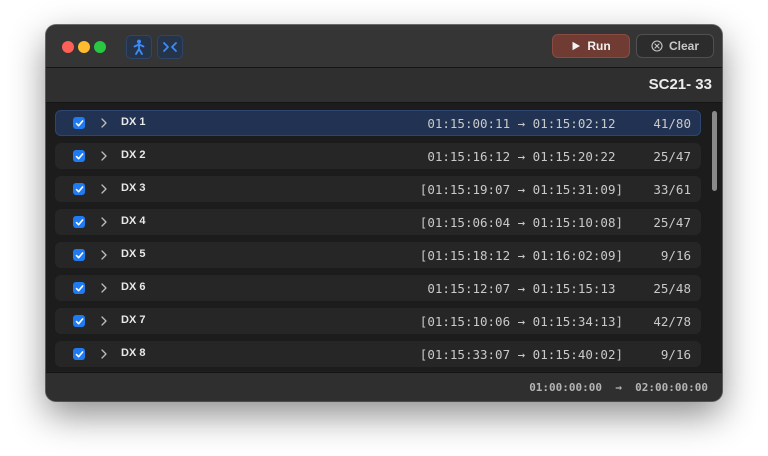  Describe the element at coordinates (521, 354) in the screenshot. I see `timecode-range: [01:15:33:07 → 01:15:40:02]` at that location.